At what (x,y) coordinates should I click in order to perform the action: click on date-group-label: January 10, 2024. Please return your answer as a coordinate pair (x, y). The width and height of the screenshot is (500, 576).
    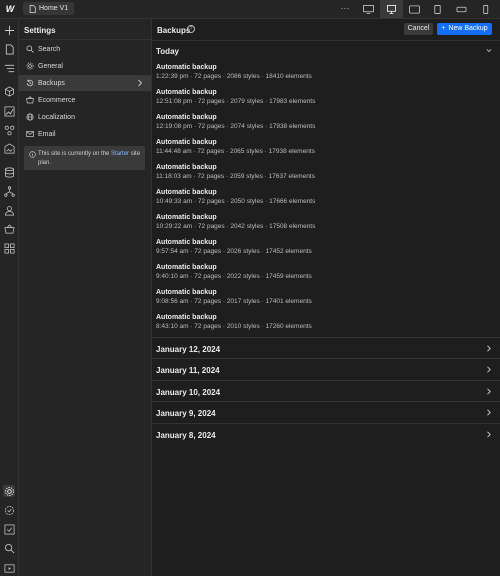
    Looking at the image, I should click on (188, 392).